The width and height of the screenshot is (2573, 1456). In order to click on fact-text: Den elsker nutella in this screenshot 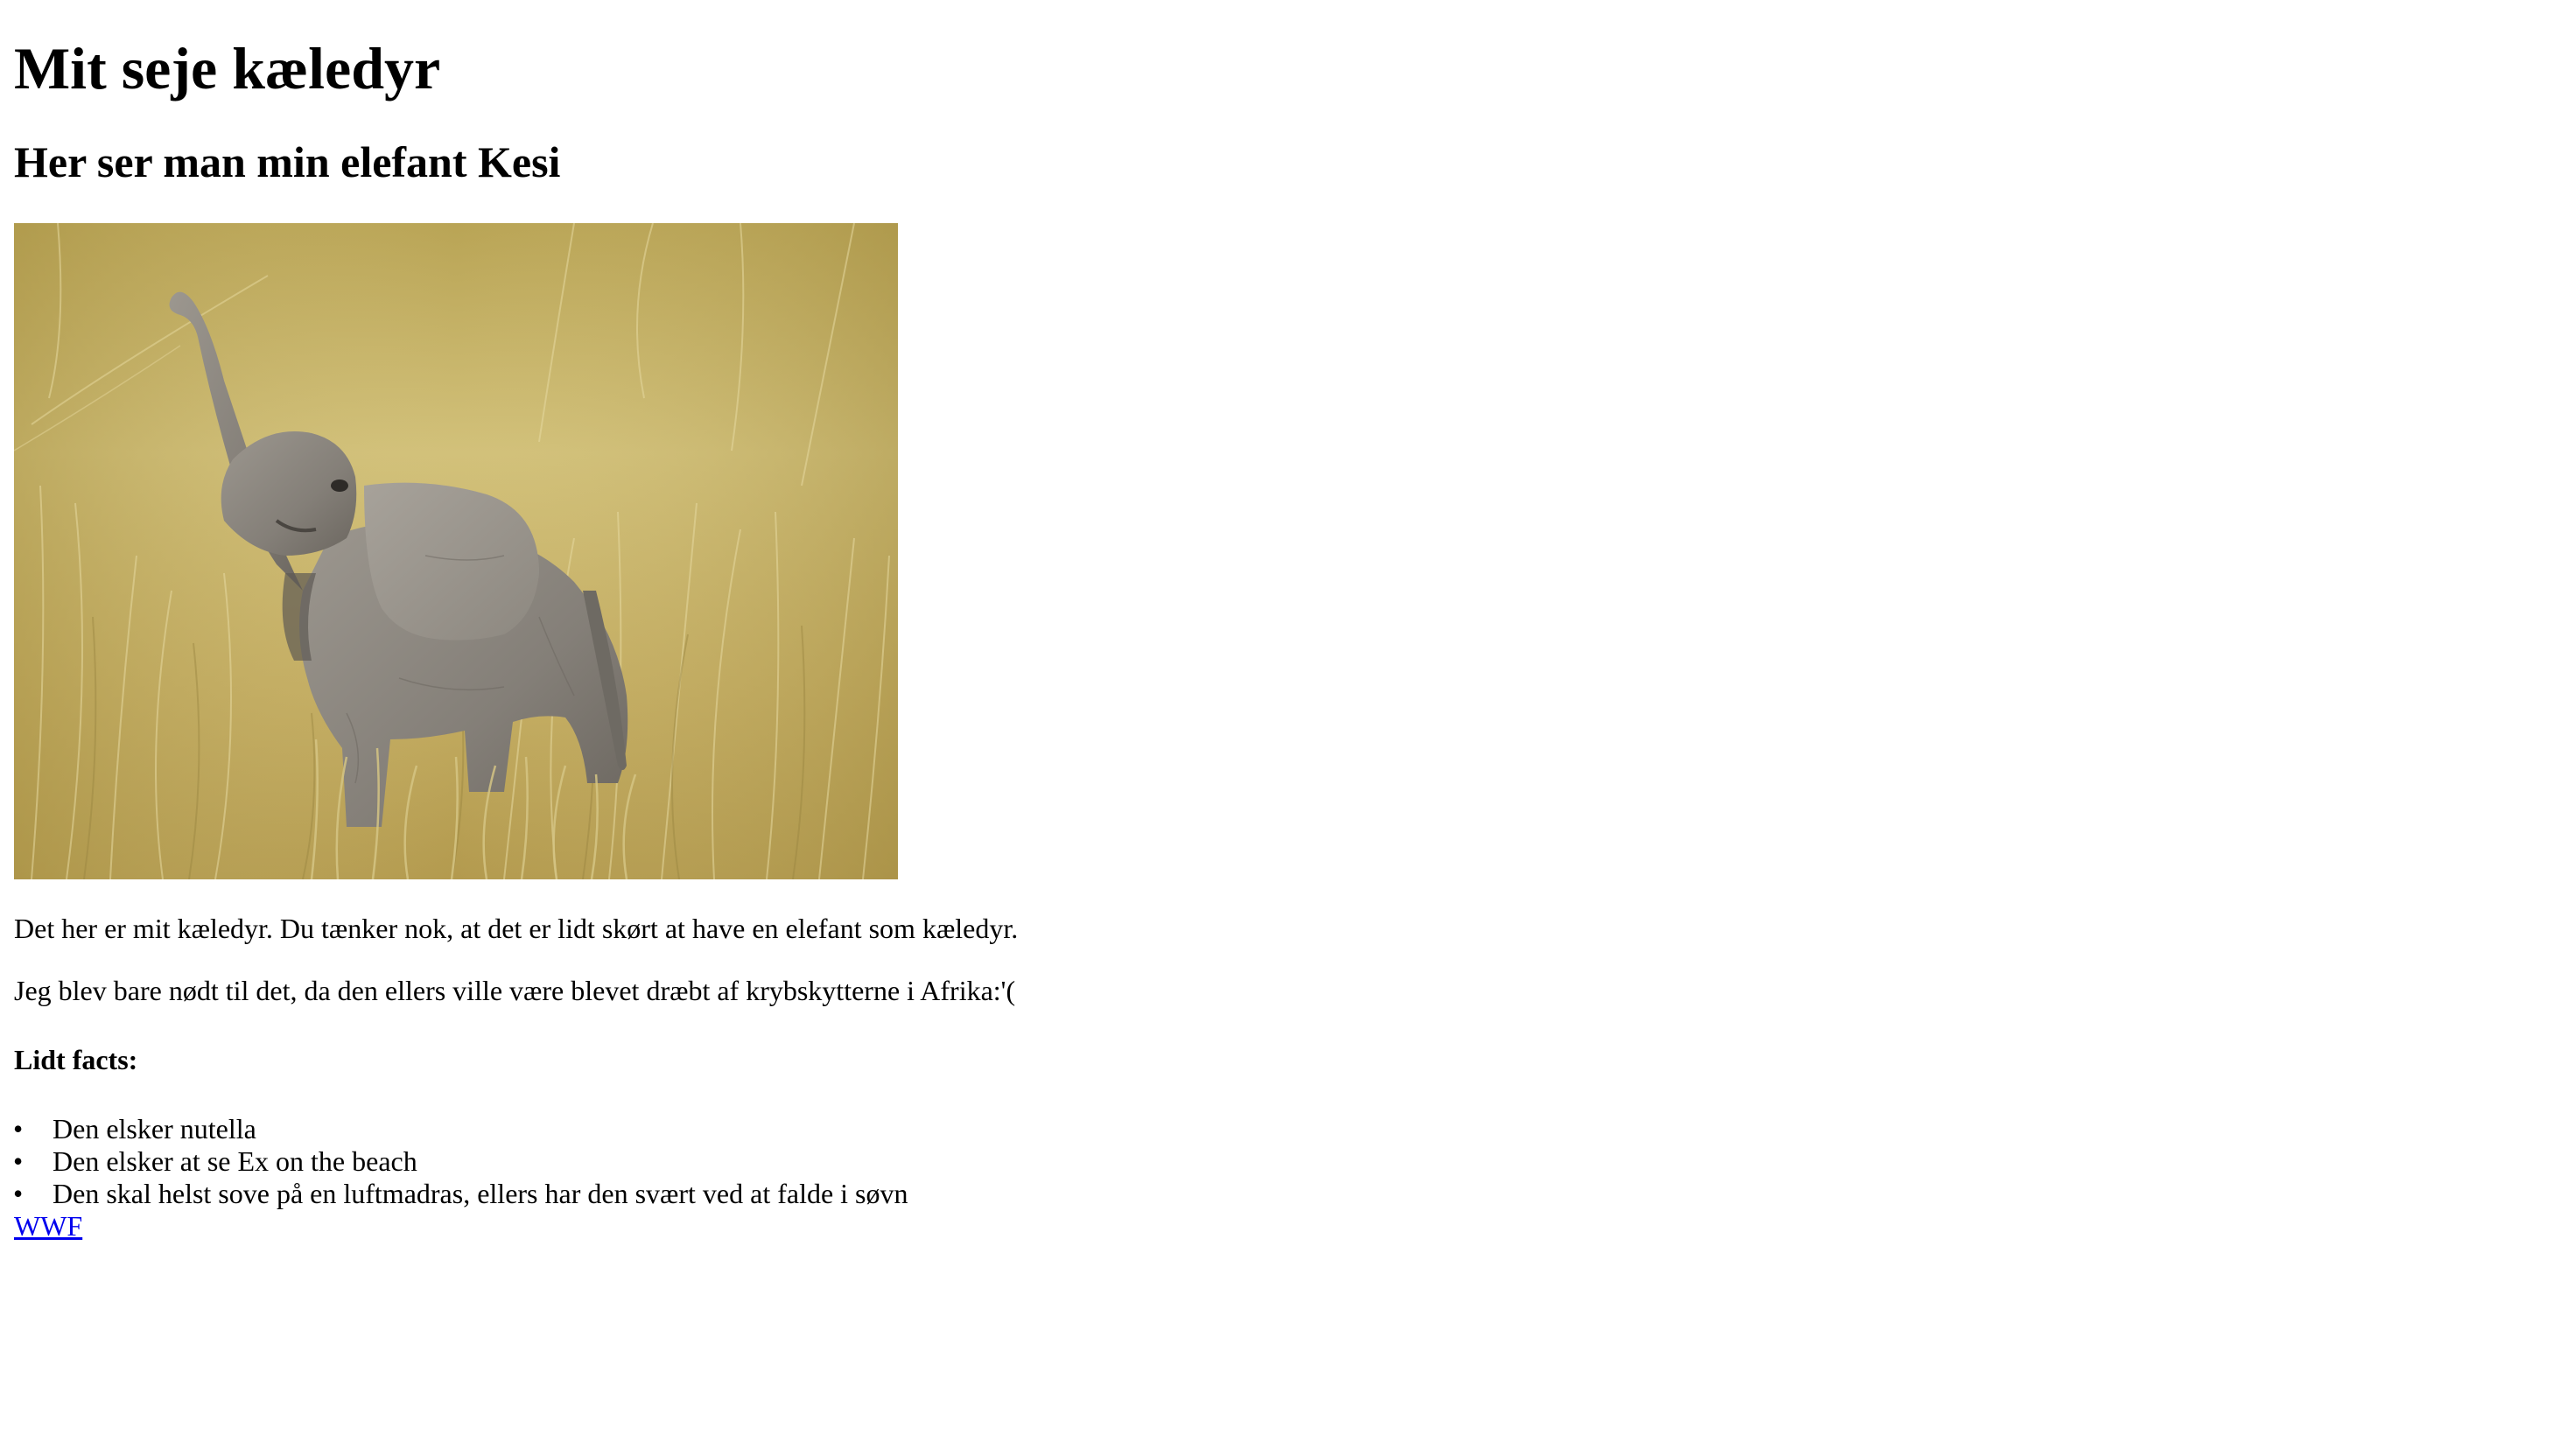, I will do `click(154, 1128)`.